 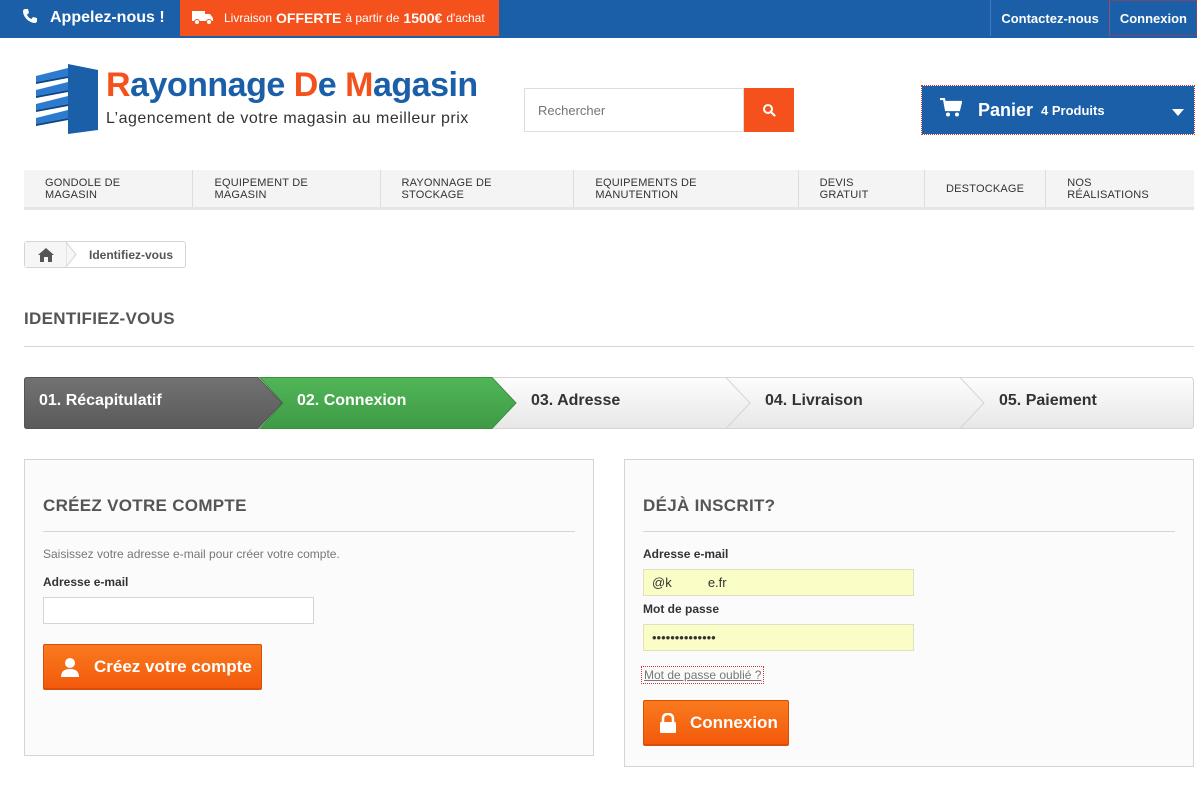 I want to click on search-form, so click(x=659, y=110).